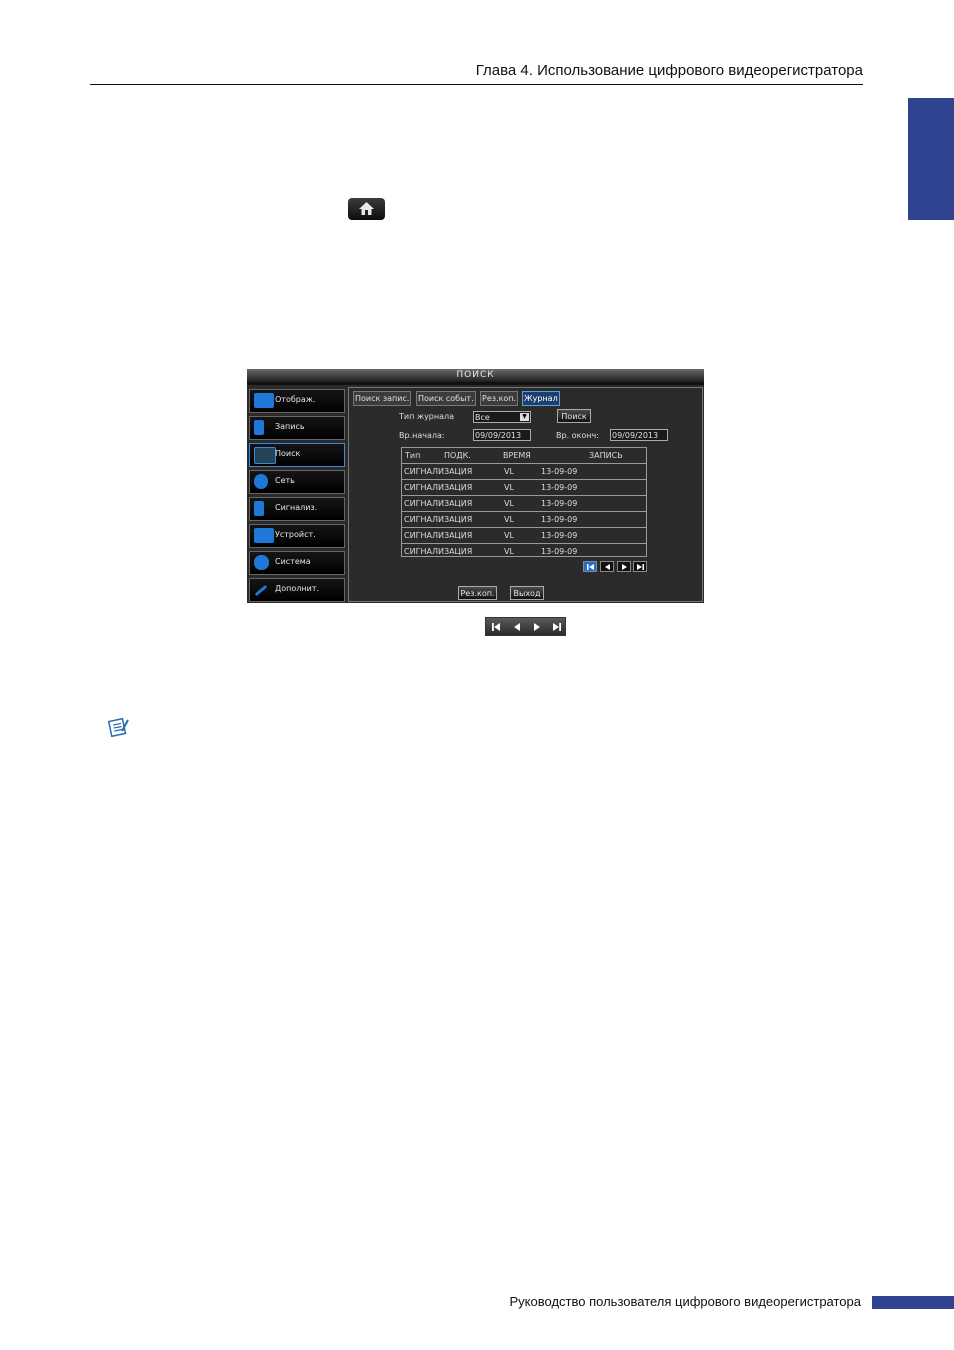  I want to click on footer-accent-bar, so click(913, 1302).